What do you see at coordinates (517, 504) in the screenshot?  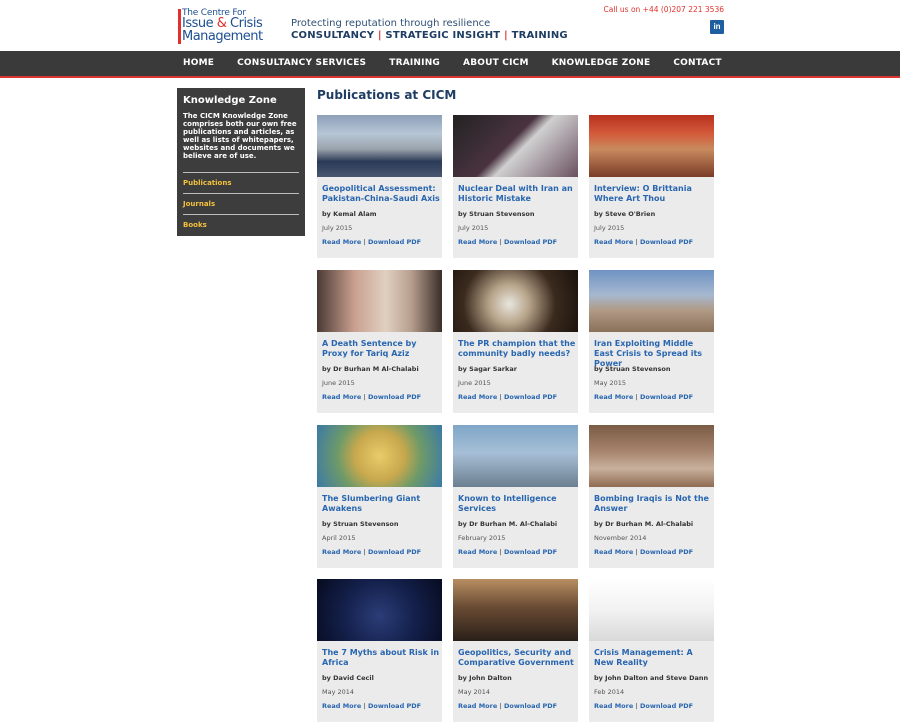 I see `publication-title: Known to Intelligence Services` at bounding box center [517, 504].